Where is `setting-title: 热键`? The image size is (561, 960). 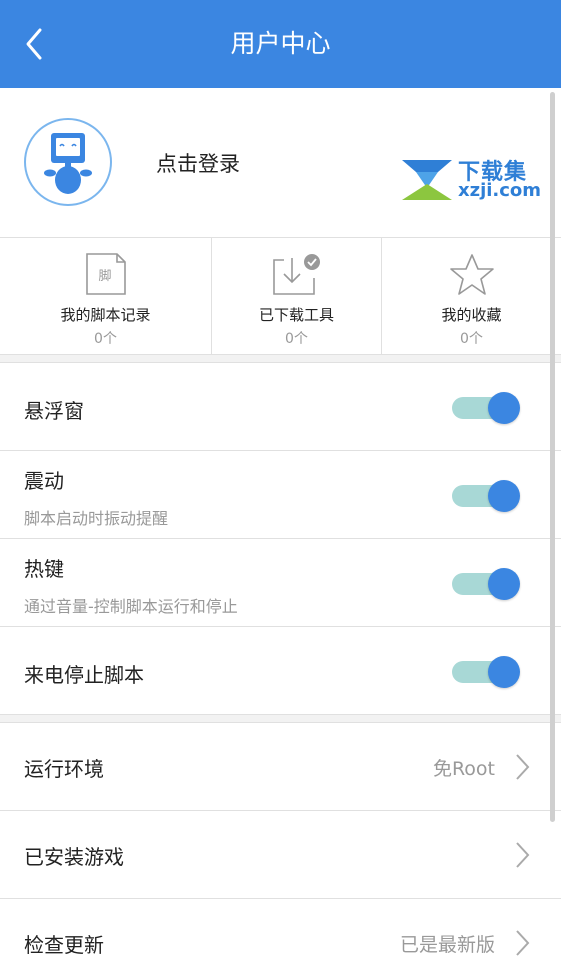
setting-title: 热键 is located at coordinates (44, 569).